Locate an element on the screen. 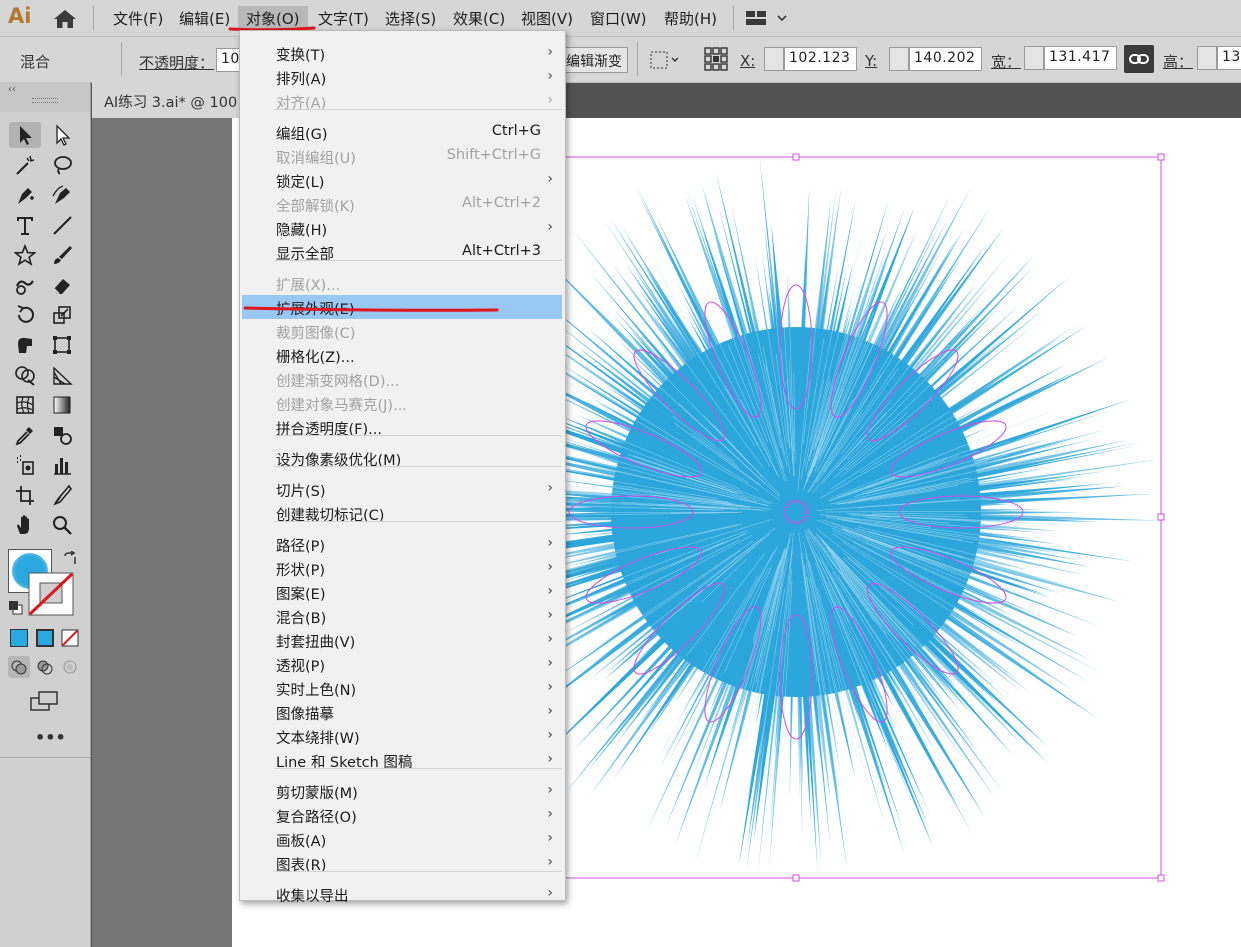  constrain-proportions-button is located at coordinates (1139, 59).